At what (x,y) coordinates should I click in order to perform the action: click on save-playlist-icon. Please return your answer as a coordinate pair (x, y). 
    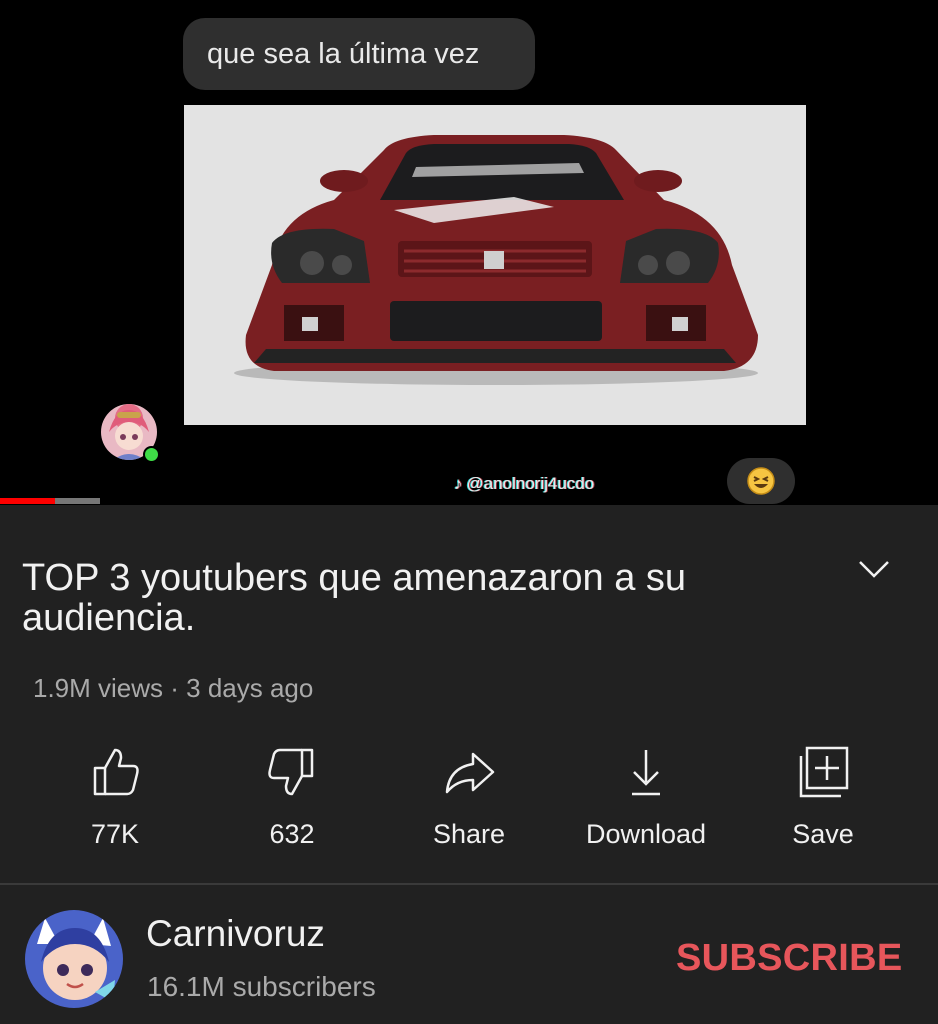
    Looking at the image, I should click on (824, 772).